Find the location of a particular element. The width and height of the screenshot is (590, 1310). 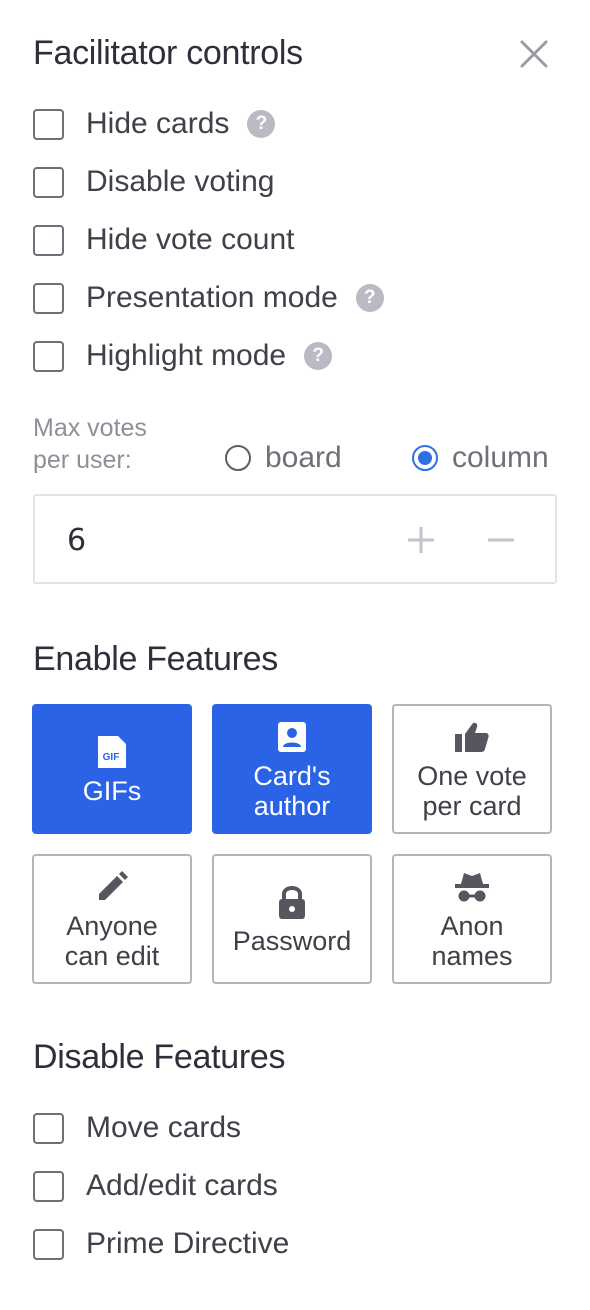

contact-card-icon is located at coordinates (292, 737).